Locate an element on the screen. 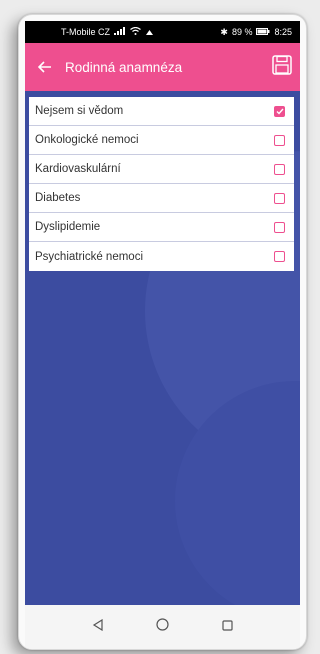 This screenshot has height=654, width=320. nav-home-button is located at coordinates (163, 627).